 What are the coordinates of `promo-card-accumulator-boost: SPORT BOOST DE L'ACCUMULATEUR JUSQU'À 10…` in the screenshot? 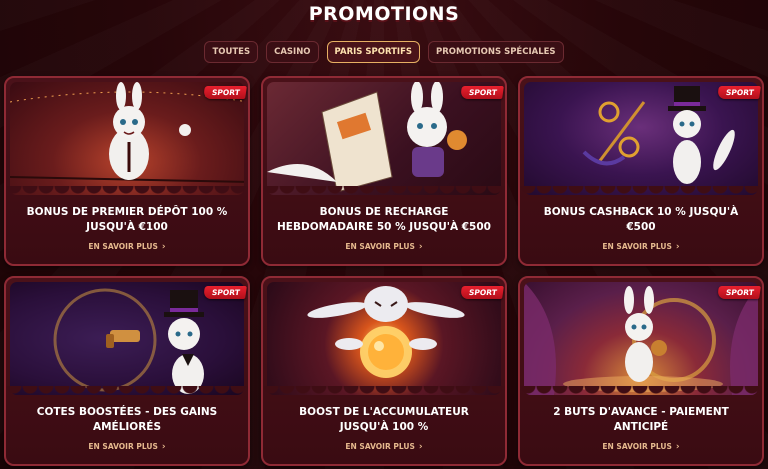 It's located at (384, 371).